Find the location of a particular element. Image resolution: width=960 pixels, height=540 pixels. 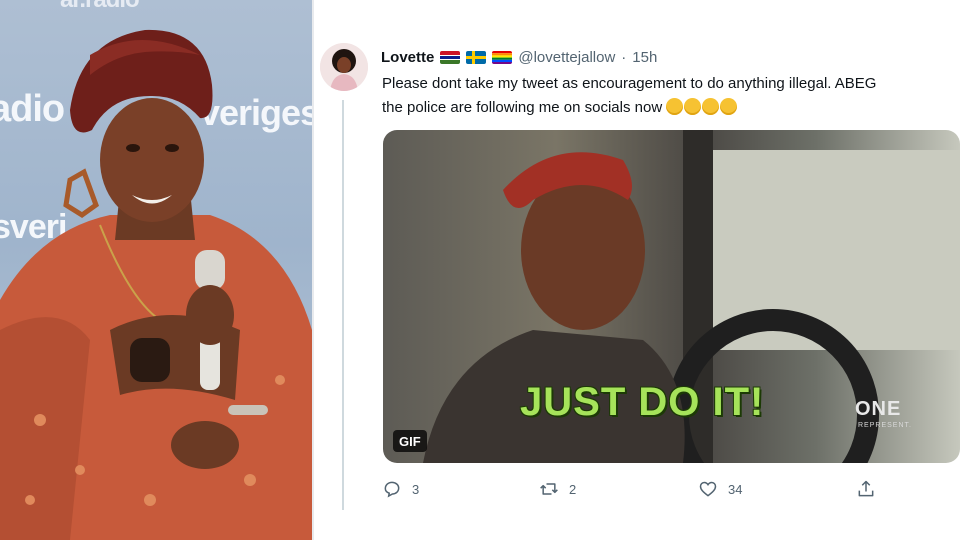

avatar is located at coordinates (344, 67).